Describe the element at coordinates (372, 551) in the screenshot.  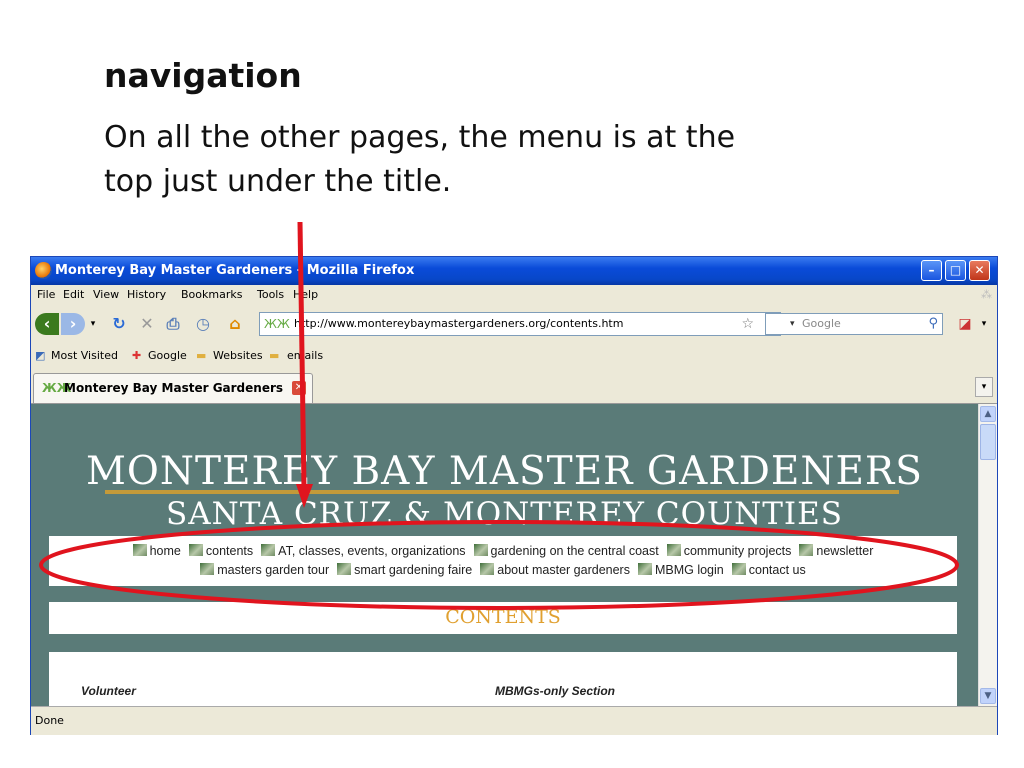
I see `site-menu-label: AT, classes, events, organizations` at that location.